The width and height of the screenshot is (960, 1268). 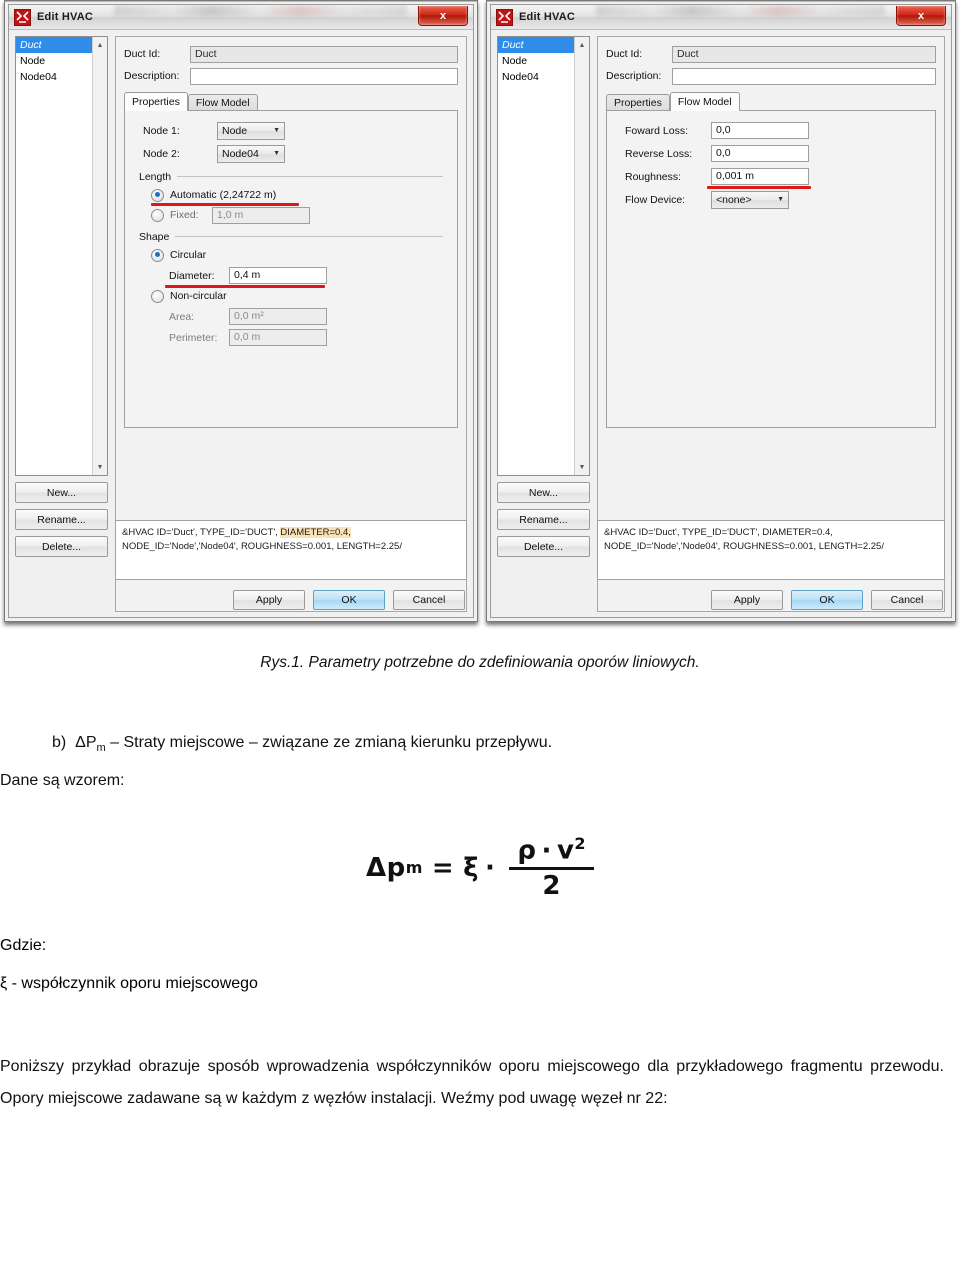 What do you see at coordinates (261, 215) in the screenshot?
I see `length-fixed-field: 1,0 m` at bounding box center [261, 215].